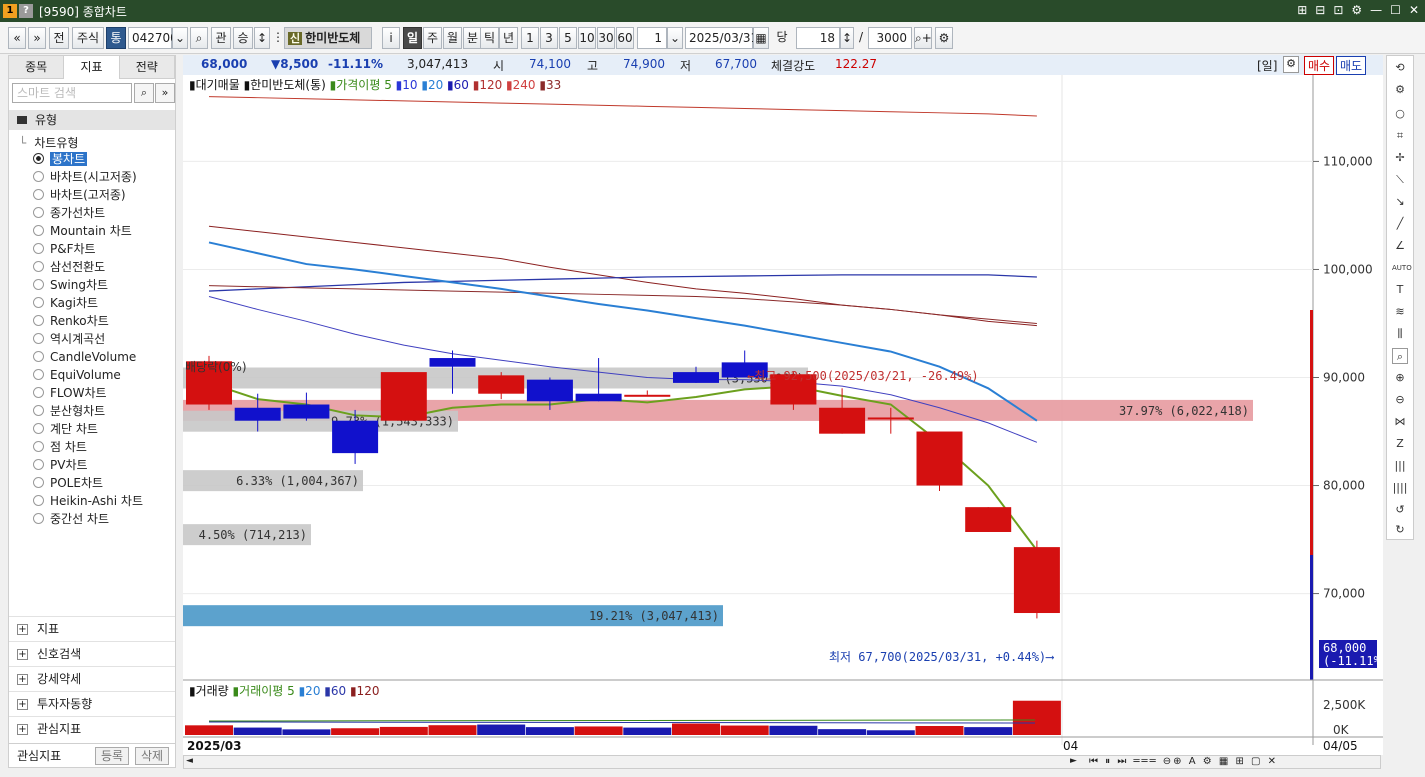 This screenshot has height=777, width=1425. I want to click on window-minimize-button: —, so click(1376, 10).